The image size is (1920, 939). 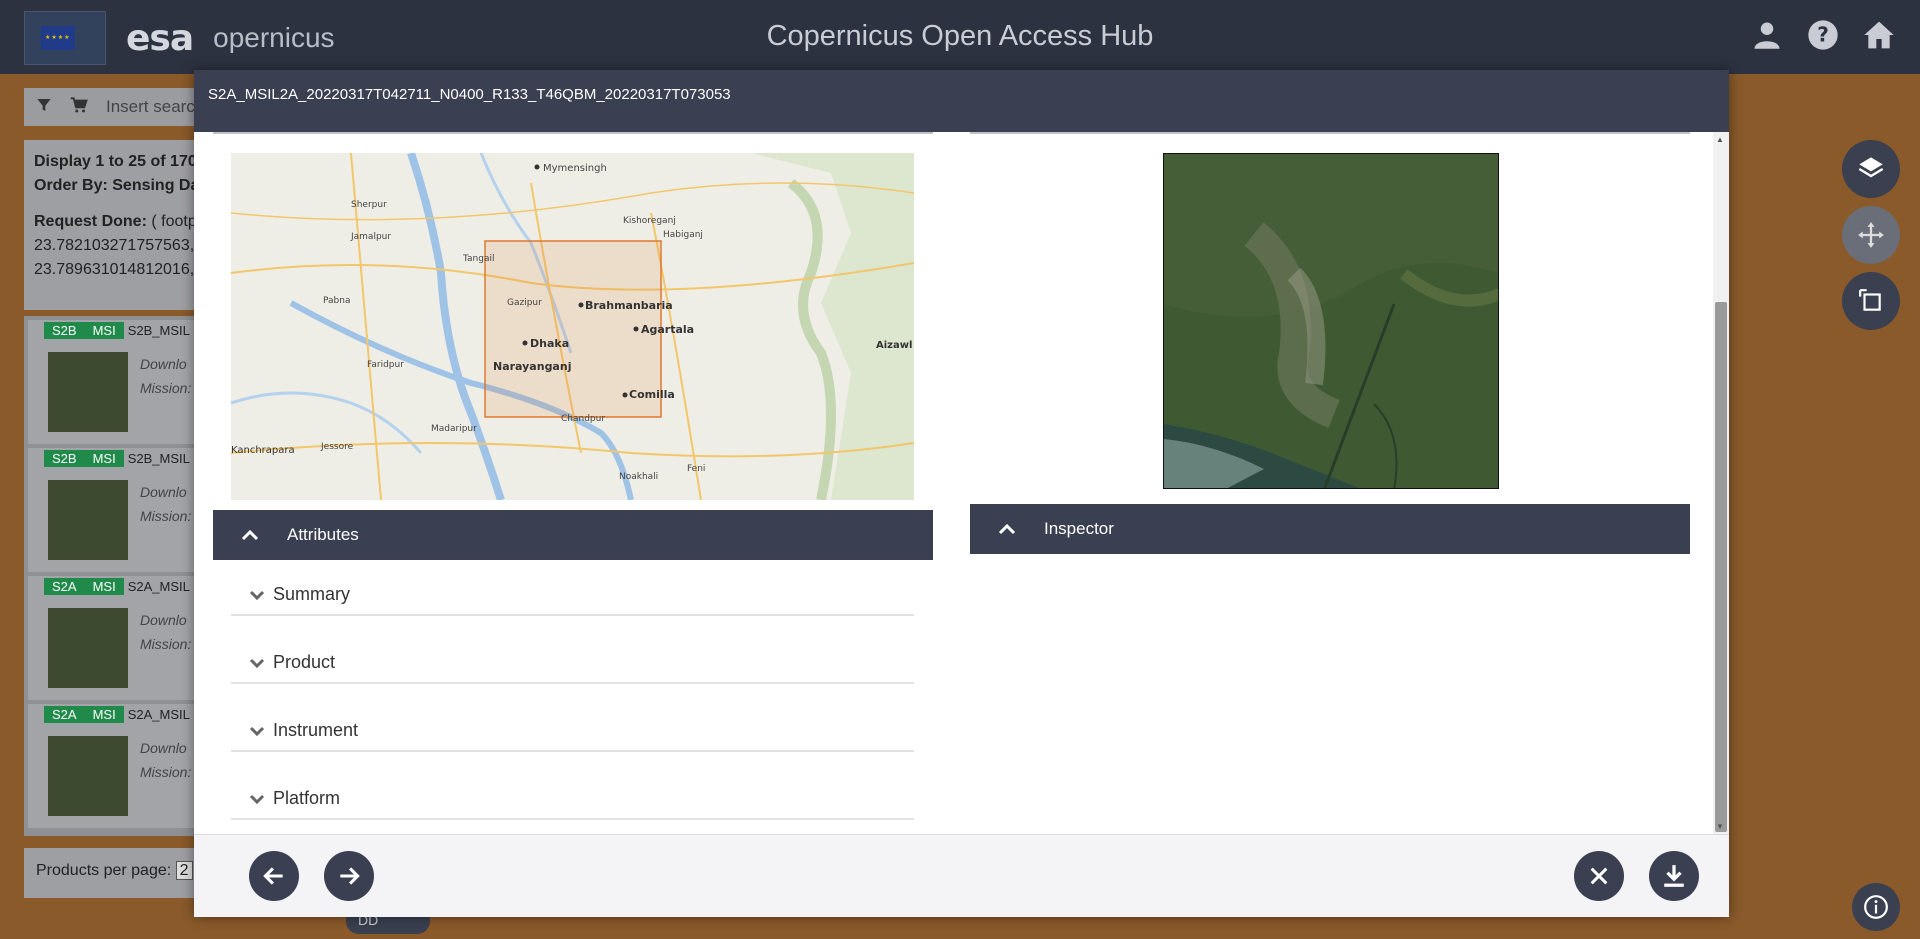 I want to click on map-label: Jessore, so click(x=337, y=447).